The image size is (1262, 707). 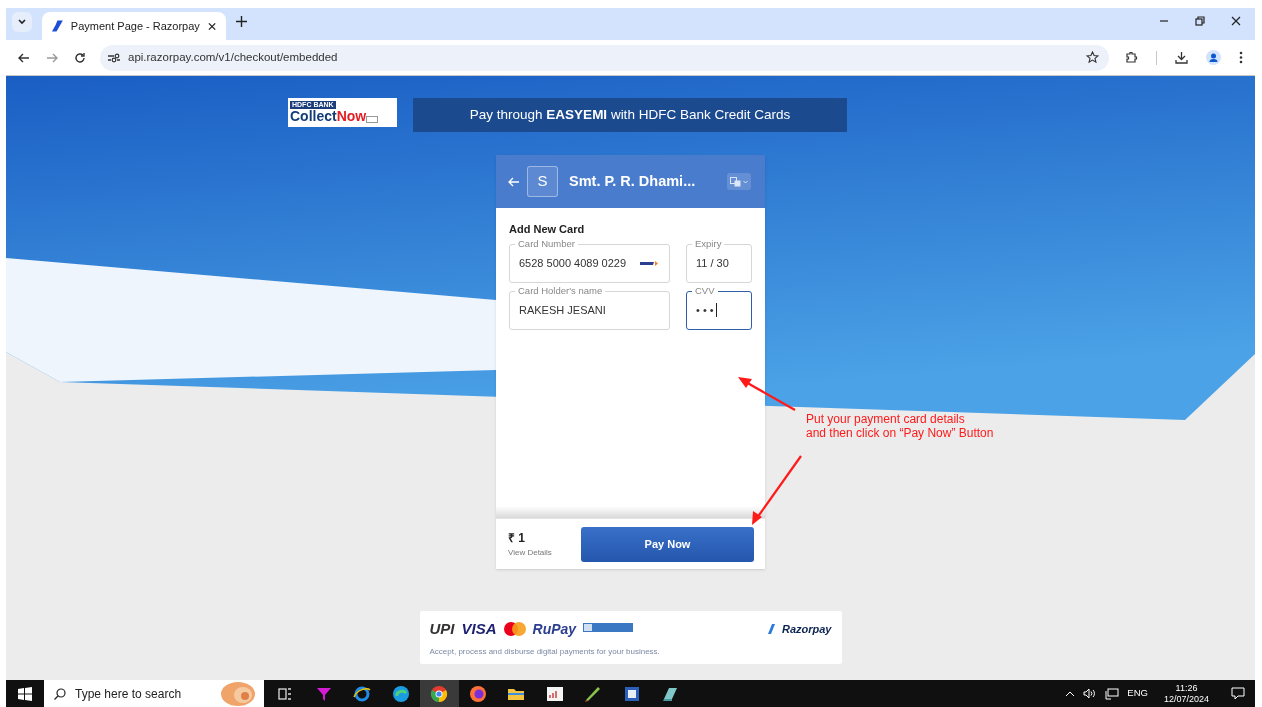 What do you see at coordinates (60, 693) in the screenshot?
I see `search-icon` at bounding box center [60, 693].